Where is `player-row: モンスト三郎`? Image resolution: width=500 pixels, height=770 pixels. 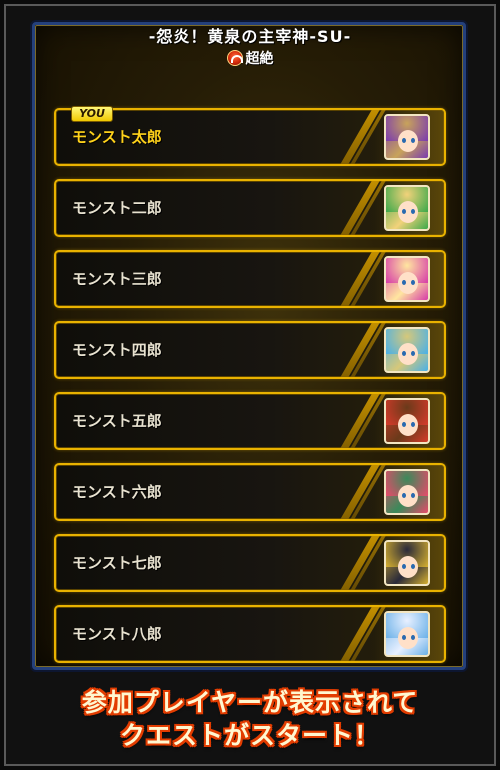
player-row: モンスト三郎 is located at coordinates (250, 279).